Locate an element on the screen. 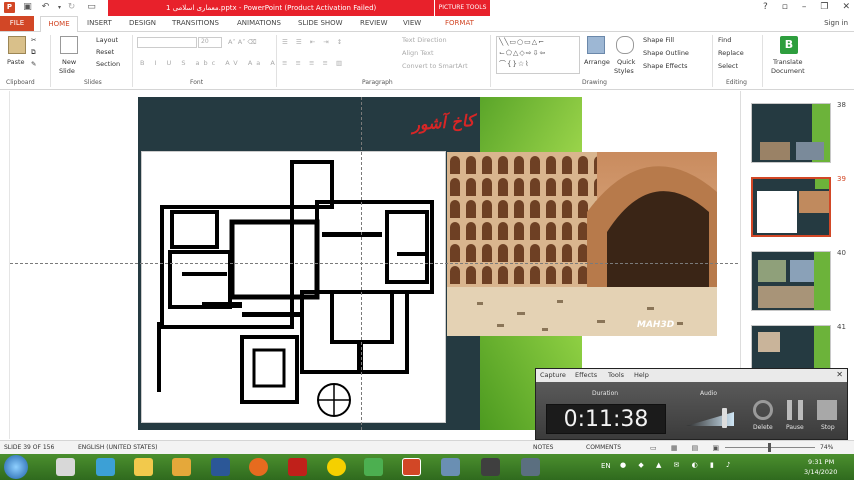 The image size is (854, 480). taskbar-clock: 9:31 PM is located at coordinates (821, 462).